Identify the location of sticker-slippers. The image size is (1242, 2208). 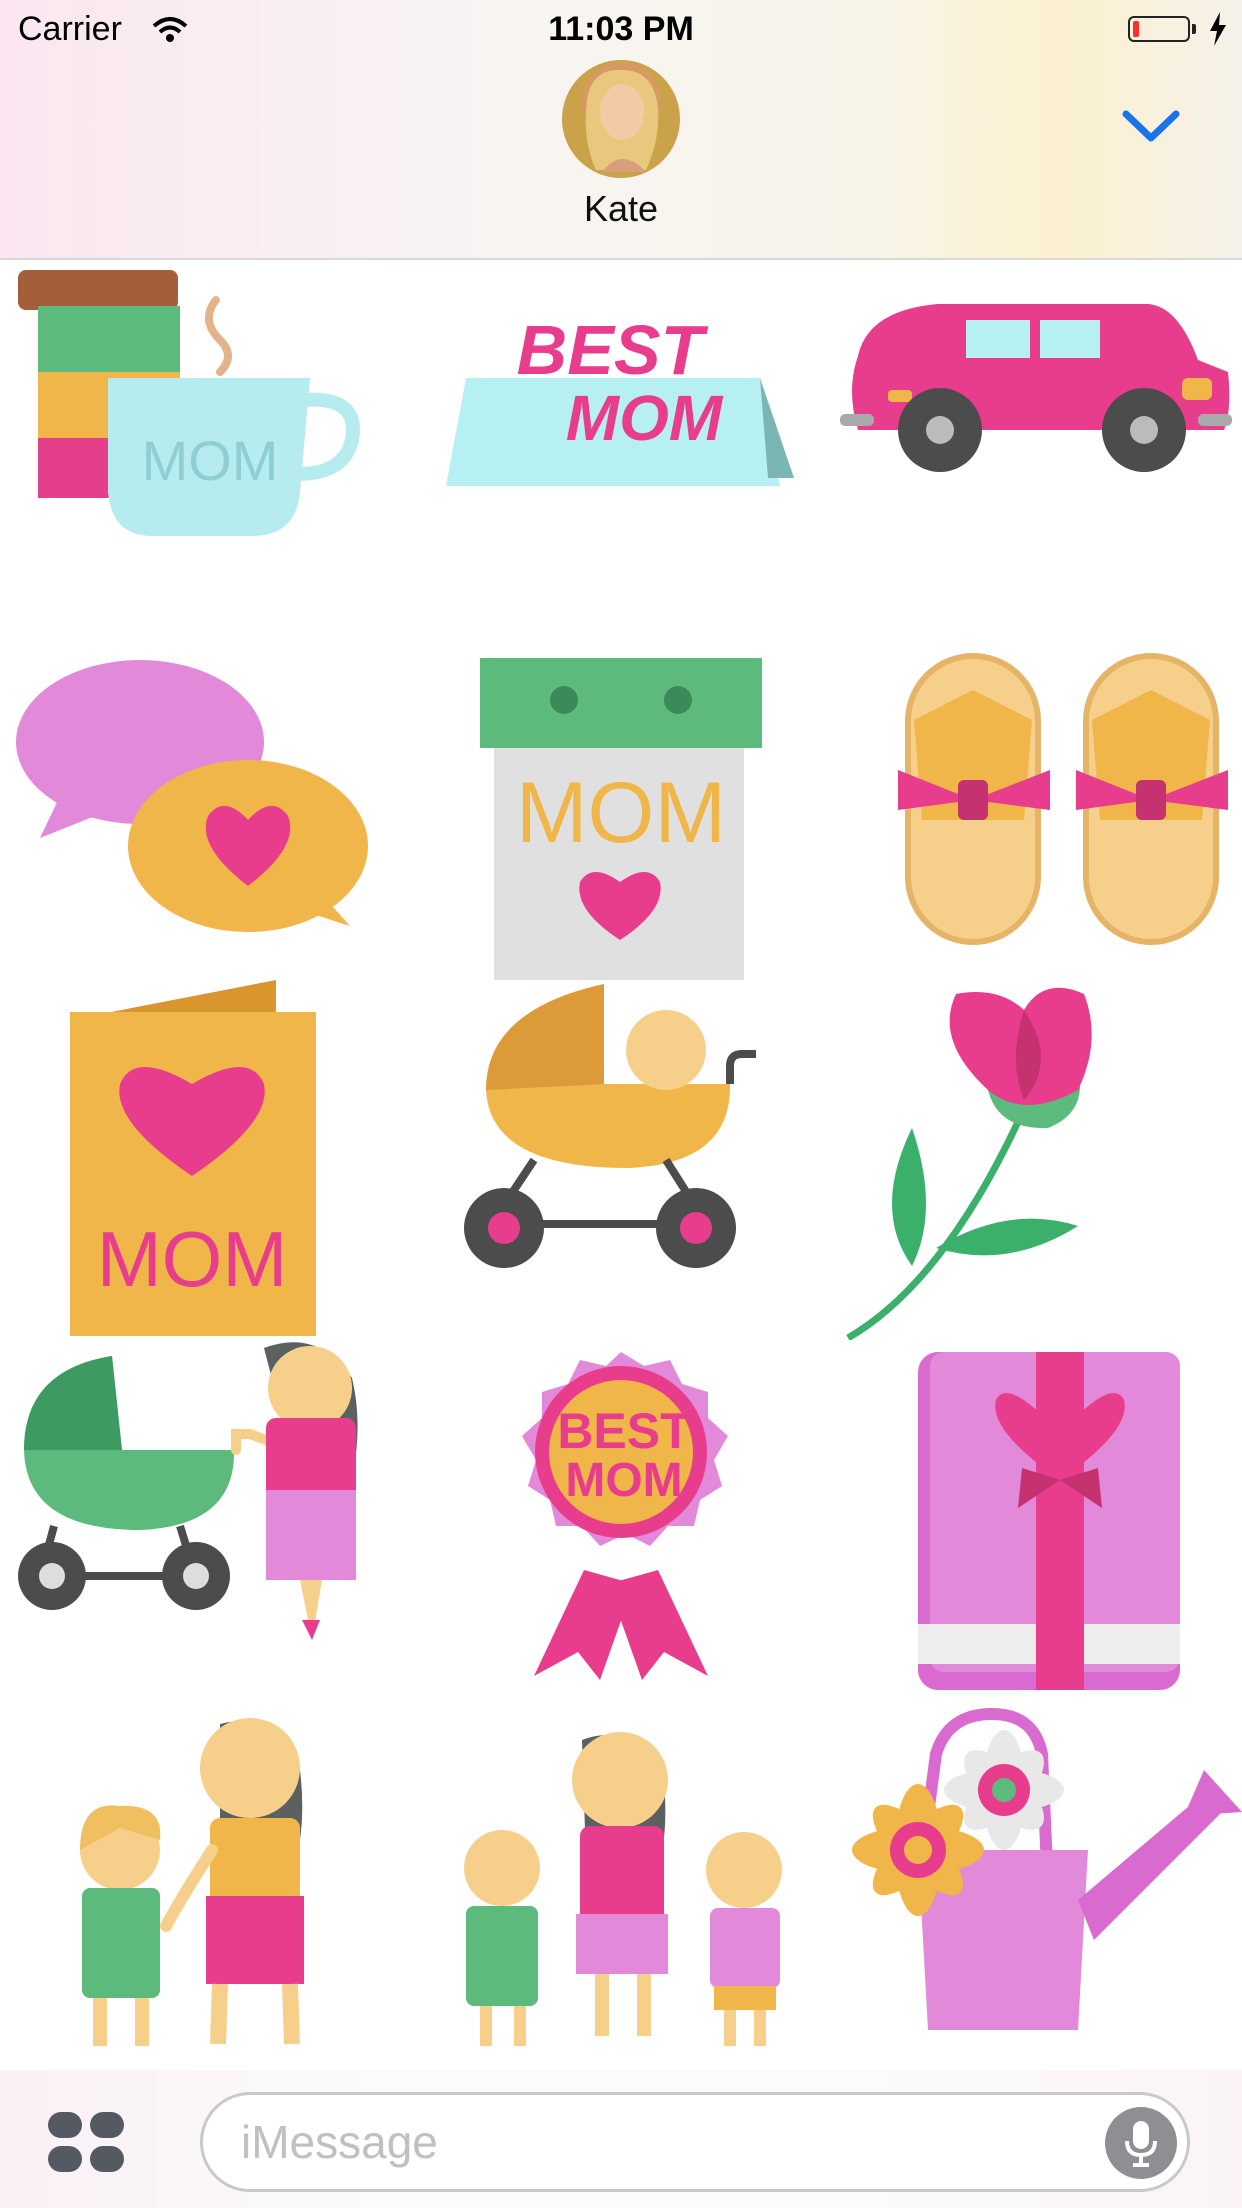
(1035, 800).